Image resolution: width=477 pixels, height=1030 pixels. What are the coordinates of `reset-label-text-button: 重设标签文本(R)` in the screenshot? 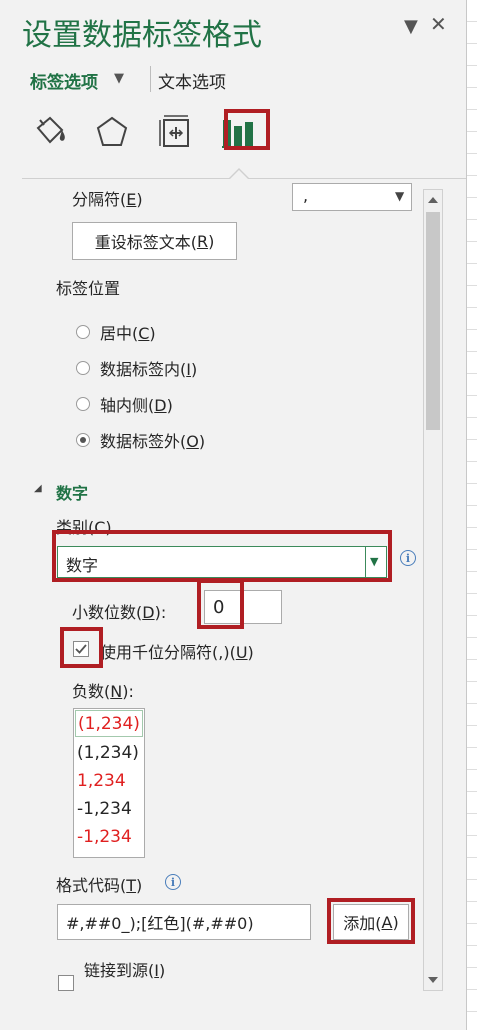 It's located at (154, 241).